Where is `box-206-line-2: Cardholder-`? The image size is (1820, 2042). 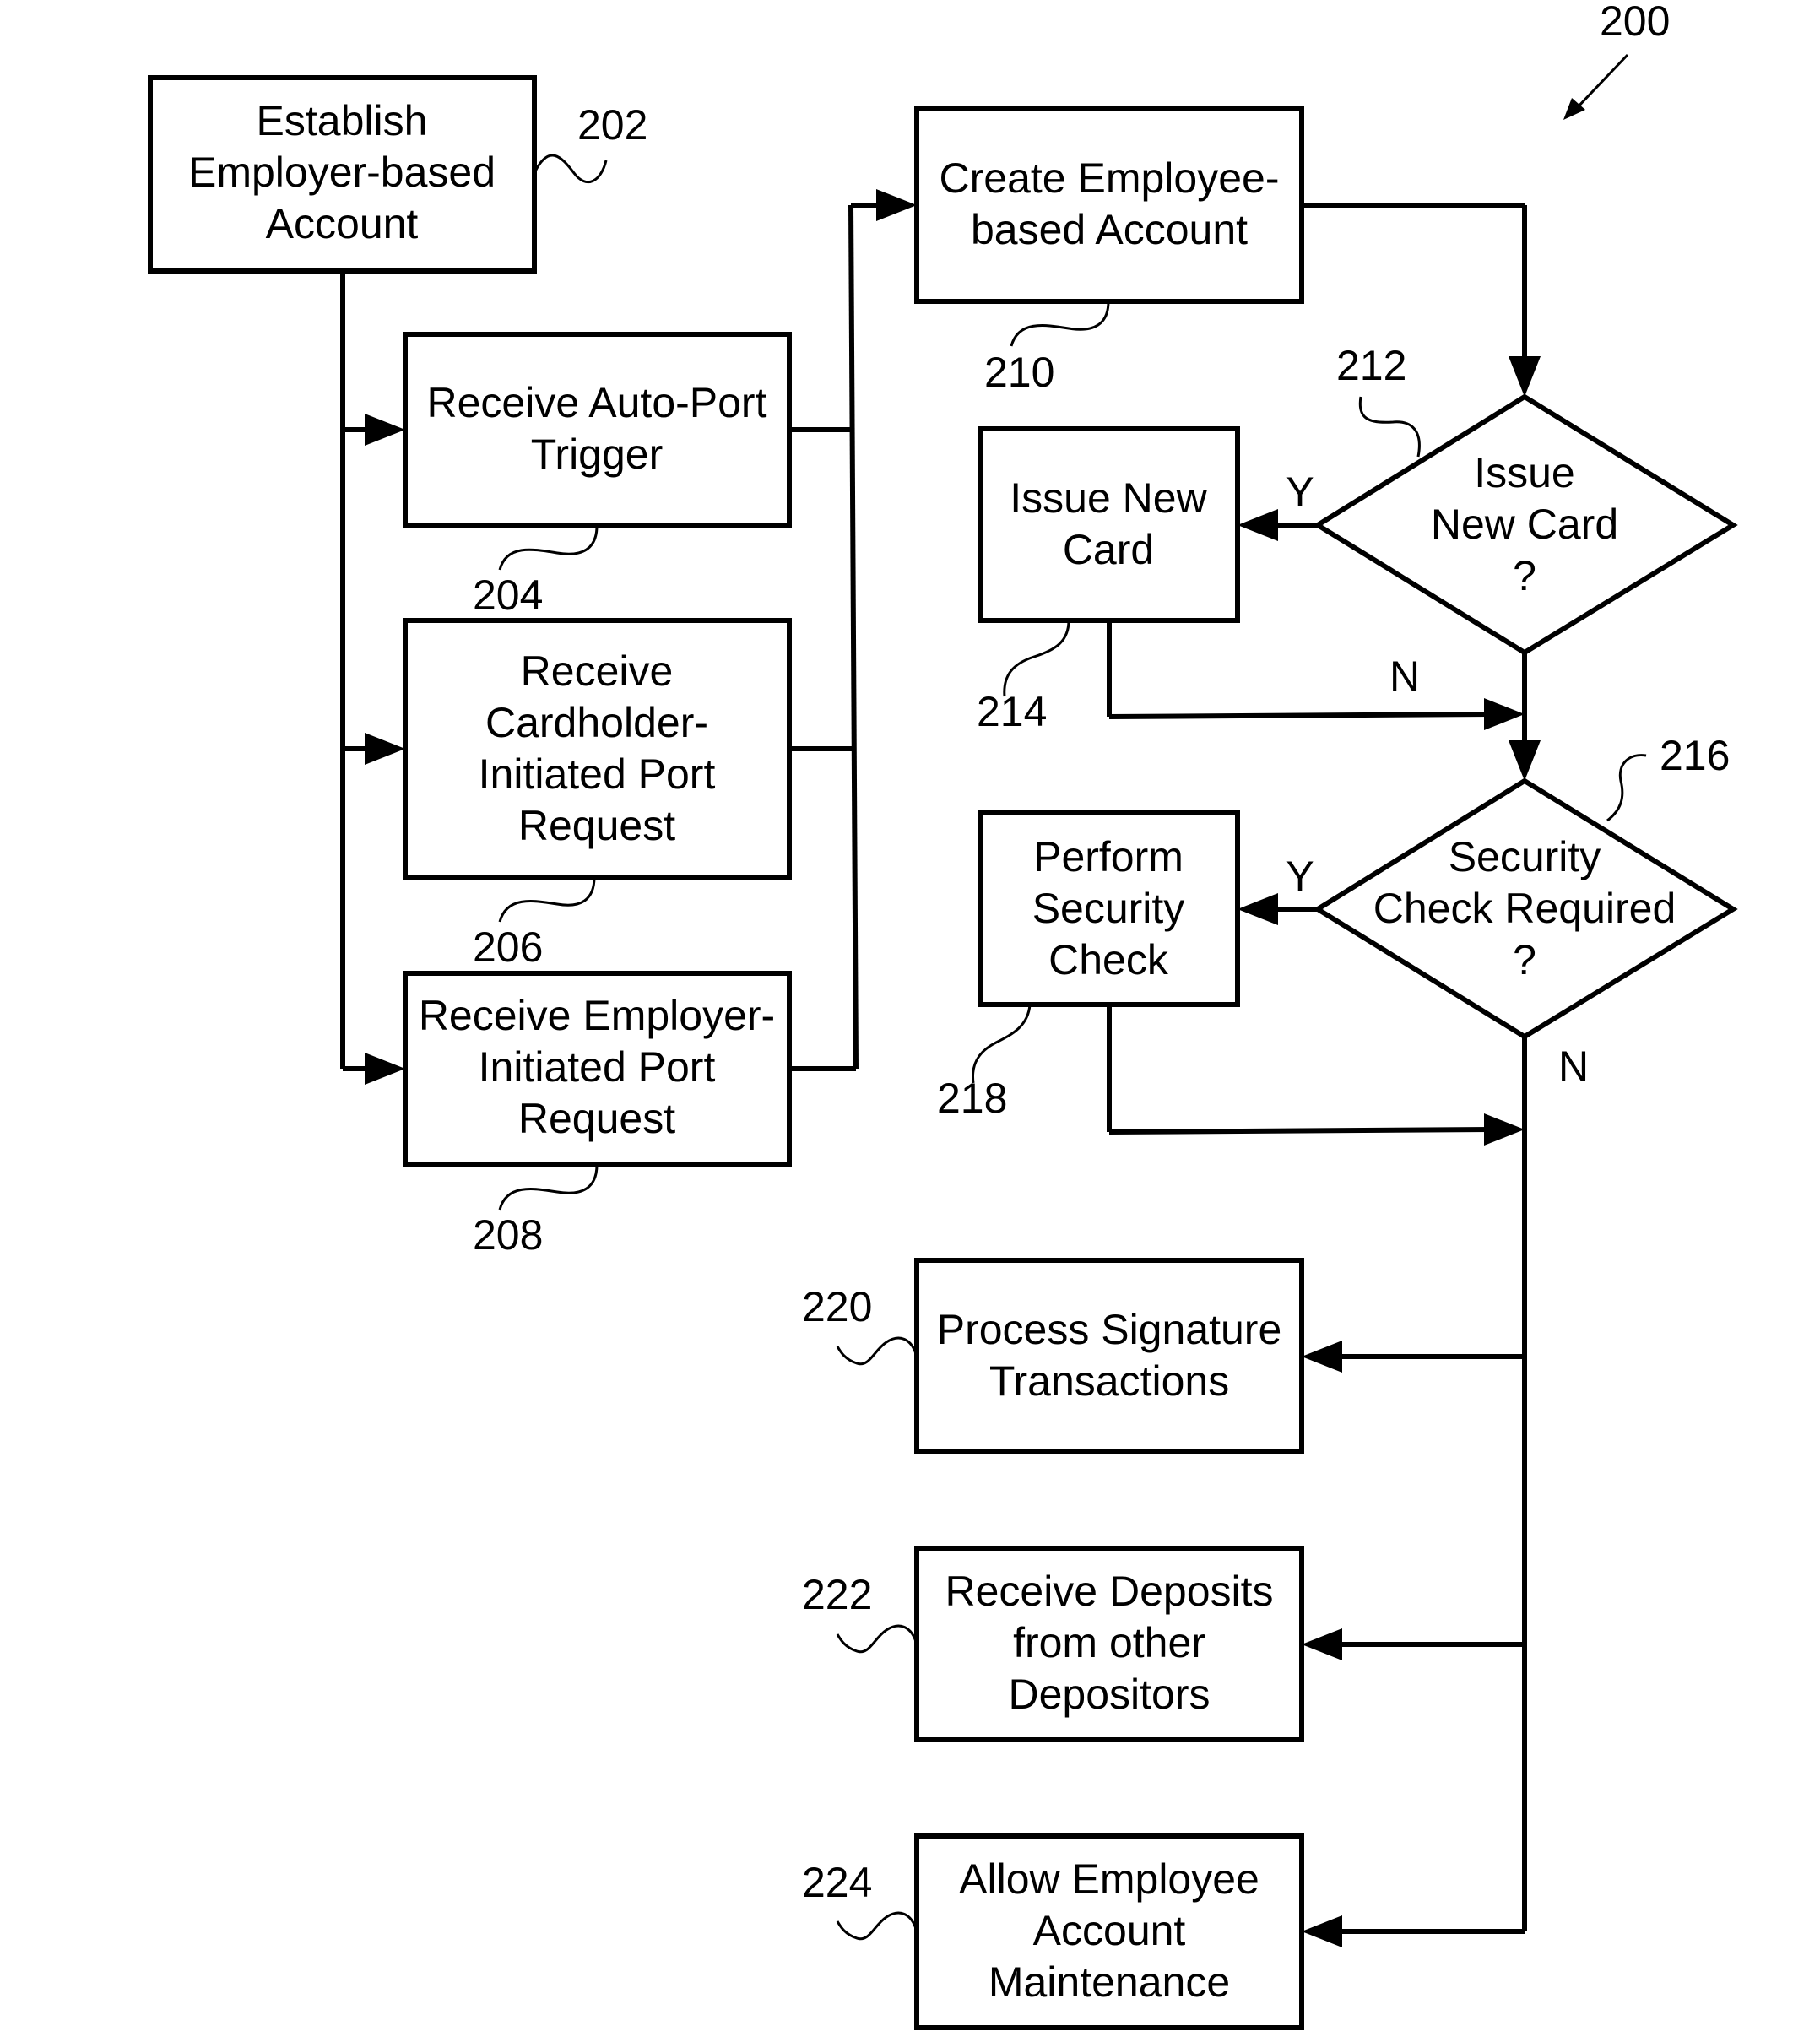
box-206-line-2: Cardholder- is located at coordinates (596, 722).